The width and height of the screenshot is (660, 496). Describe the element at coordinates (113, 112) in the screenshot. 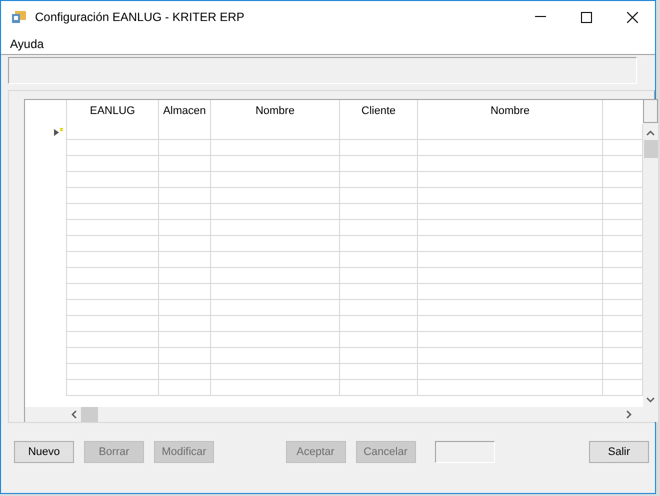

I see `column-header: EANLUG` at that location.